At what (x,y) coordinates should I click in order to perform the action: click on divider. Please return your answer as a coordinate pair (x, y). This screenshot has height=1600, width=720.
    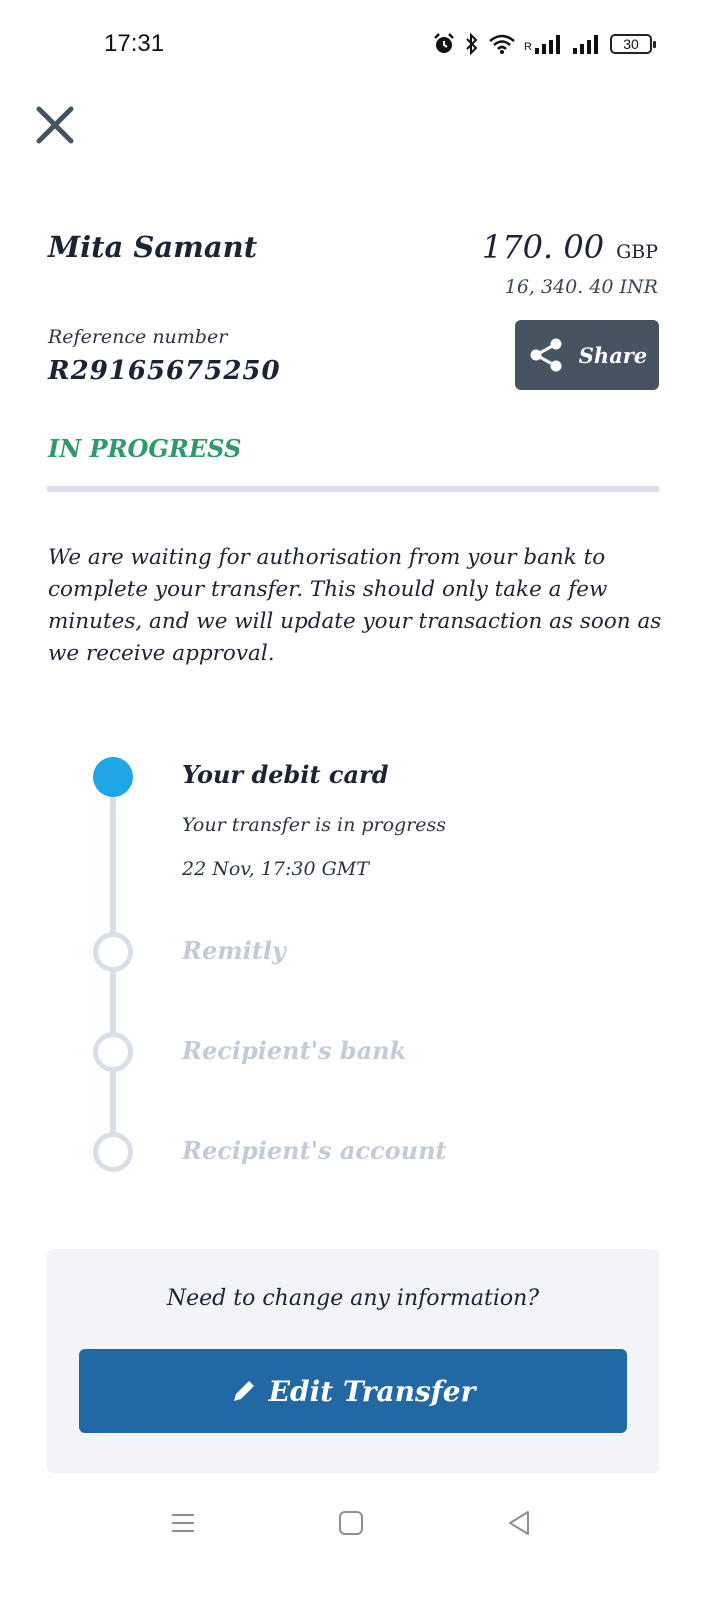
    Looking at the image, I should click on (353, 489).